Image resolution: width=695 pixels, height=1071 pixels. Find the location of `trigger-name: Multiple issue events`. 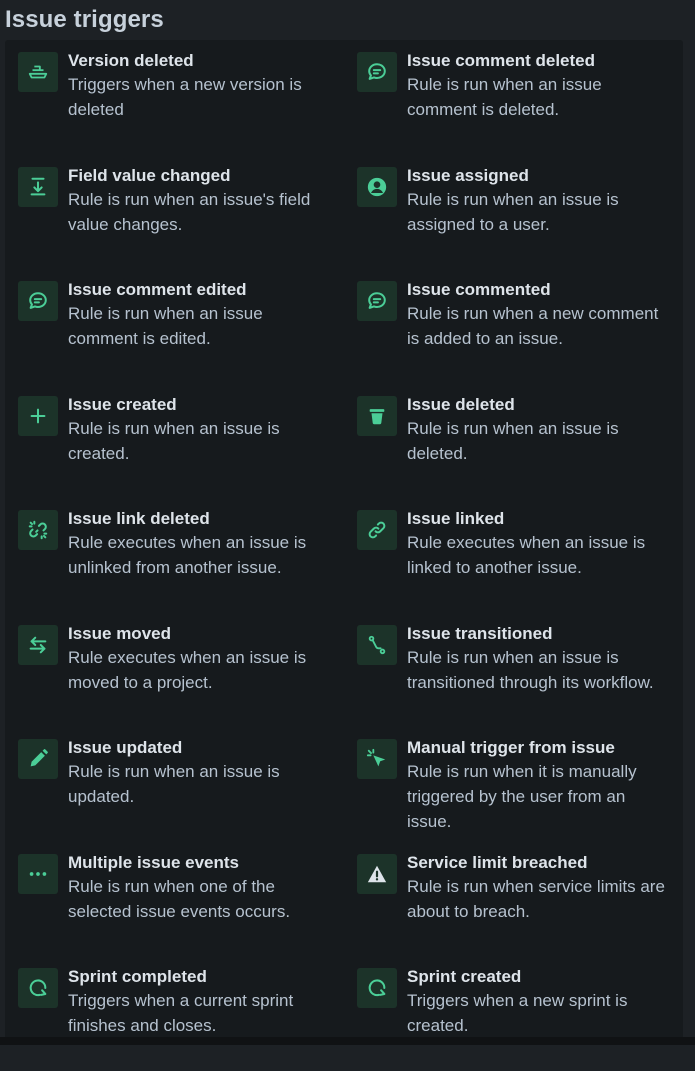

trigger-name: Multiple issue events is located at coordinates (153, 862).